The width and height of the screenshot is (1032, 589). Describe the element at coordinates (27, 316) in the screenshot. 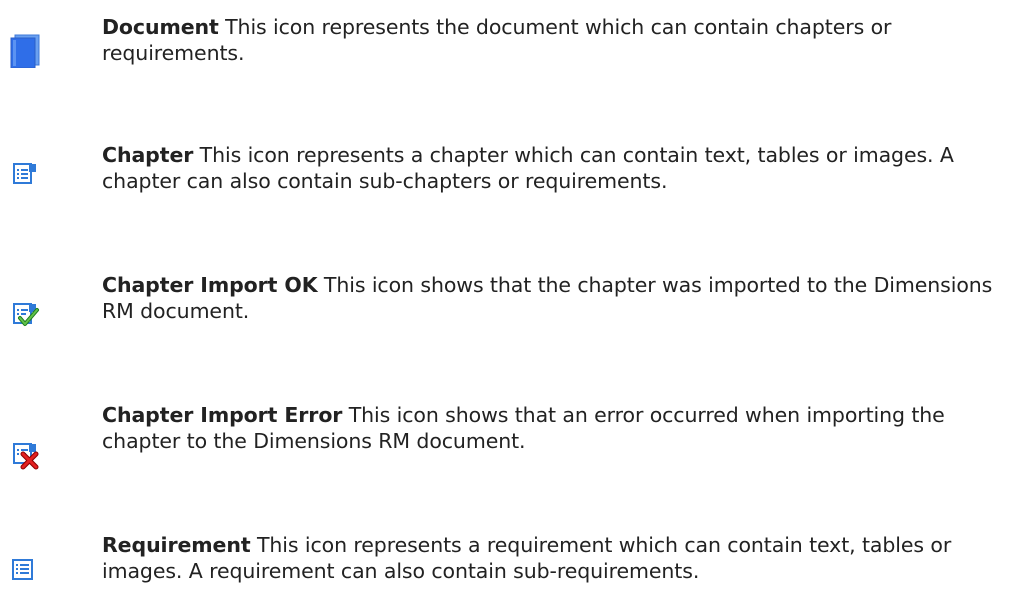

I see `chapter-import-ok-icon` at that location.